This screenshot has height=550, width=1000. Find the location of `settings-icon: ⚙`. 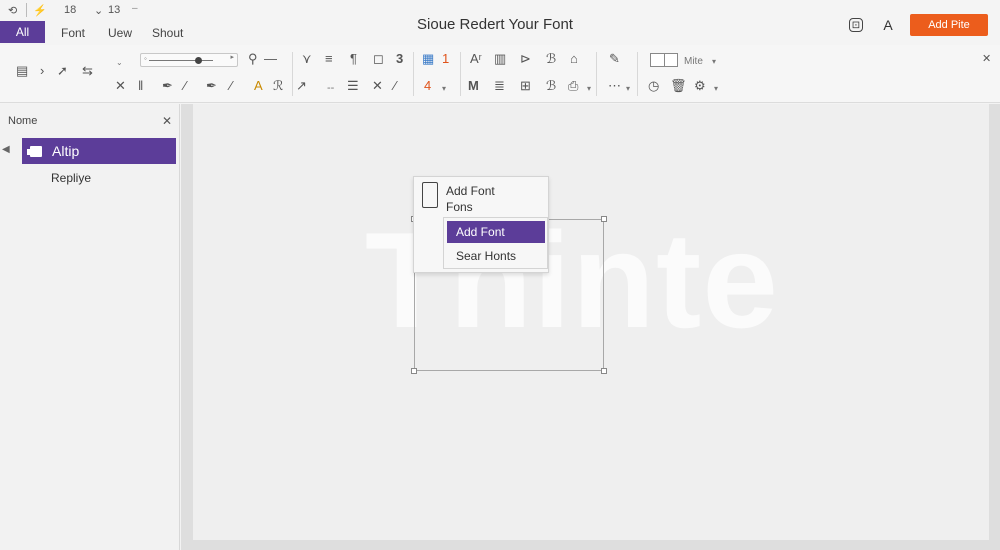

settings-icon: ⚙ is located at coordinates (700, 86).